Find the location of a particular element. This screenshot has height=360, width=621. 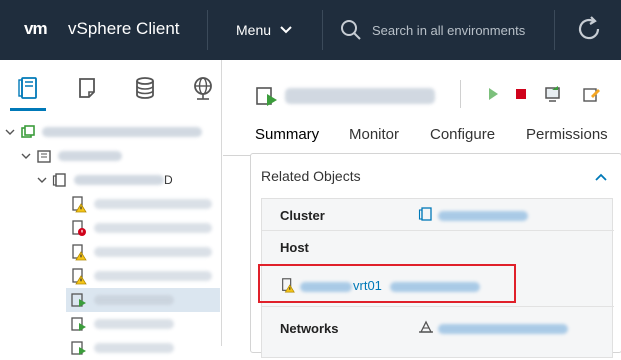

navigator-tabs is located at coordinates (111, 86).